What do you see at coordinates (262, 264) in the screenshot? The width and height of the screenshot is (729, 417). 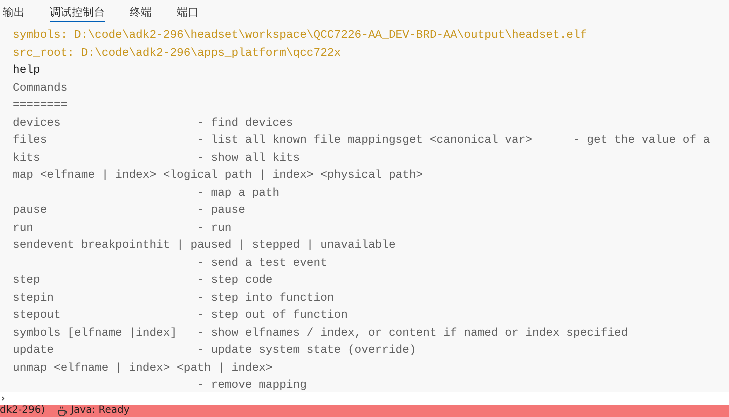 I see `console-line: - send a test event` at bounding box center [262, 264].